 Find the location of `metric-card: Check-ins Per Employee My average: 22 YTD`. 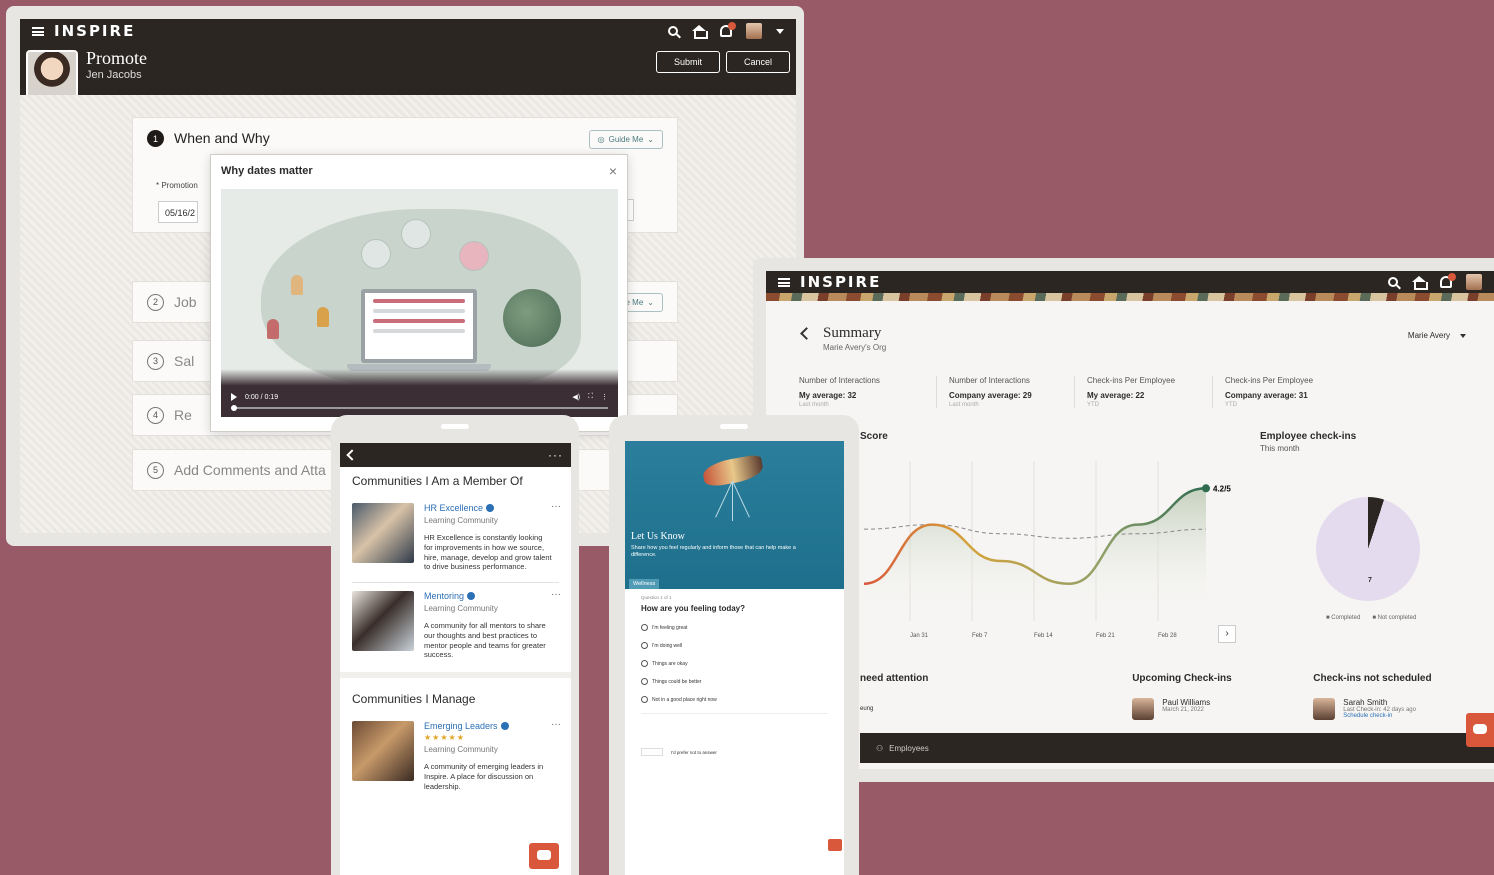

metric-card: Check-ins Per Employee My average: 22 YTD is located at coordinates (1144, 392).